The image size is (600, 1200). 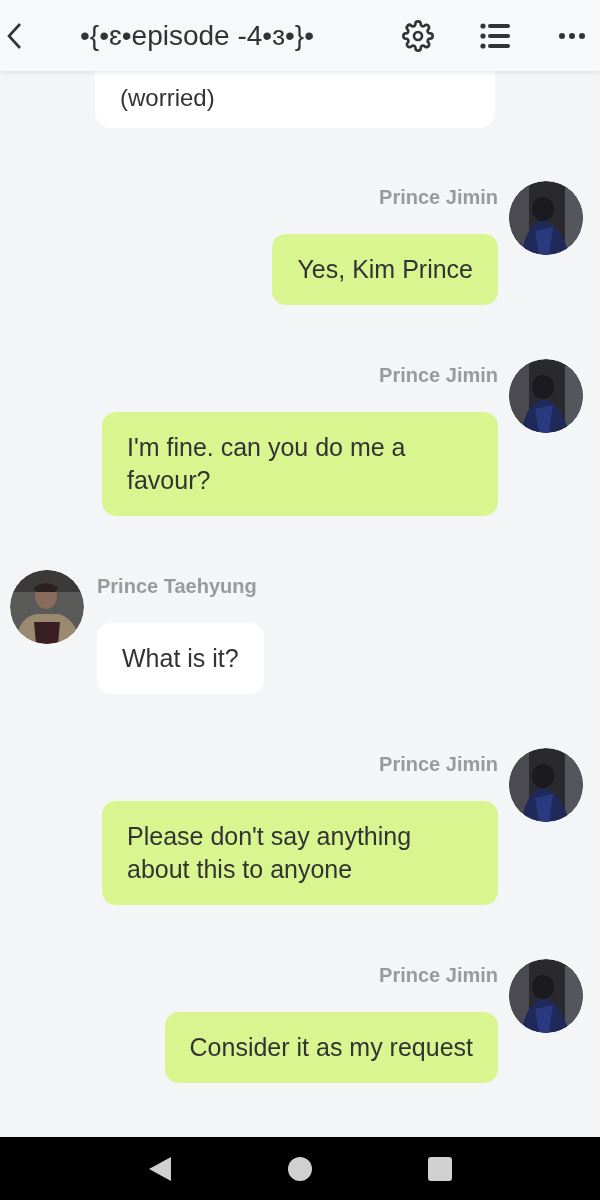 I want to click on message-bubble: (worried), so click(x=295, y=100).